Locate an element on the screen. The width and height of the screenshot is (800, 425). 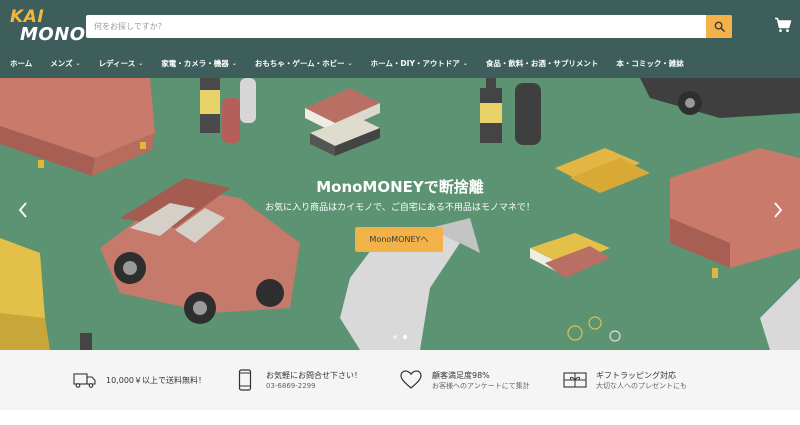
nav-label: ホーム is located at coordinates (21, 63).